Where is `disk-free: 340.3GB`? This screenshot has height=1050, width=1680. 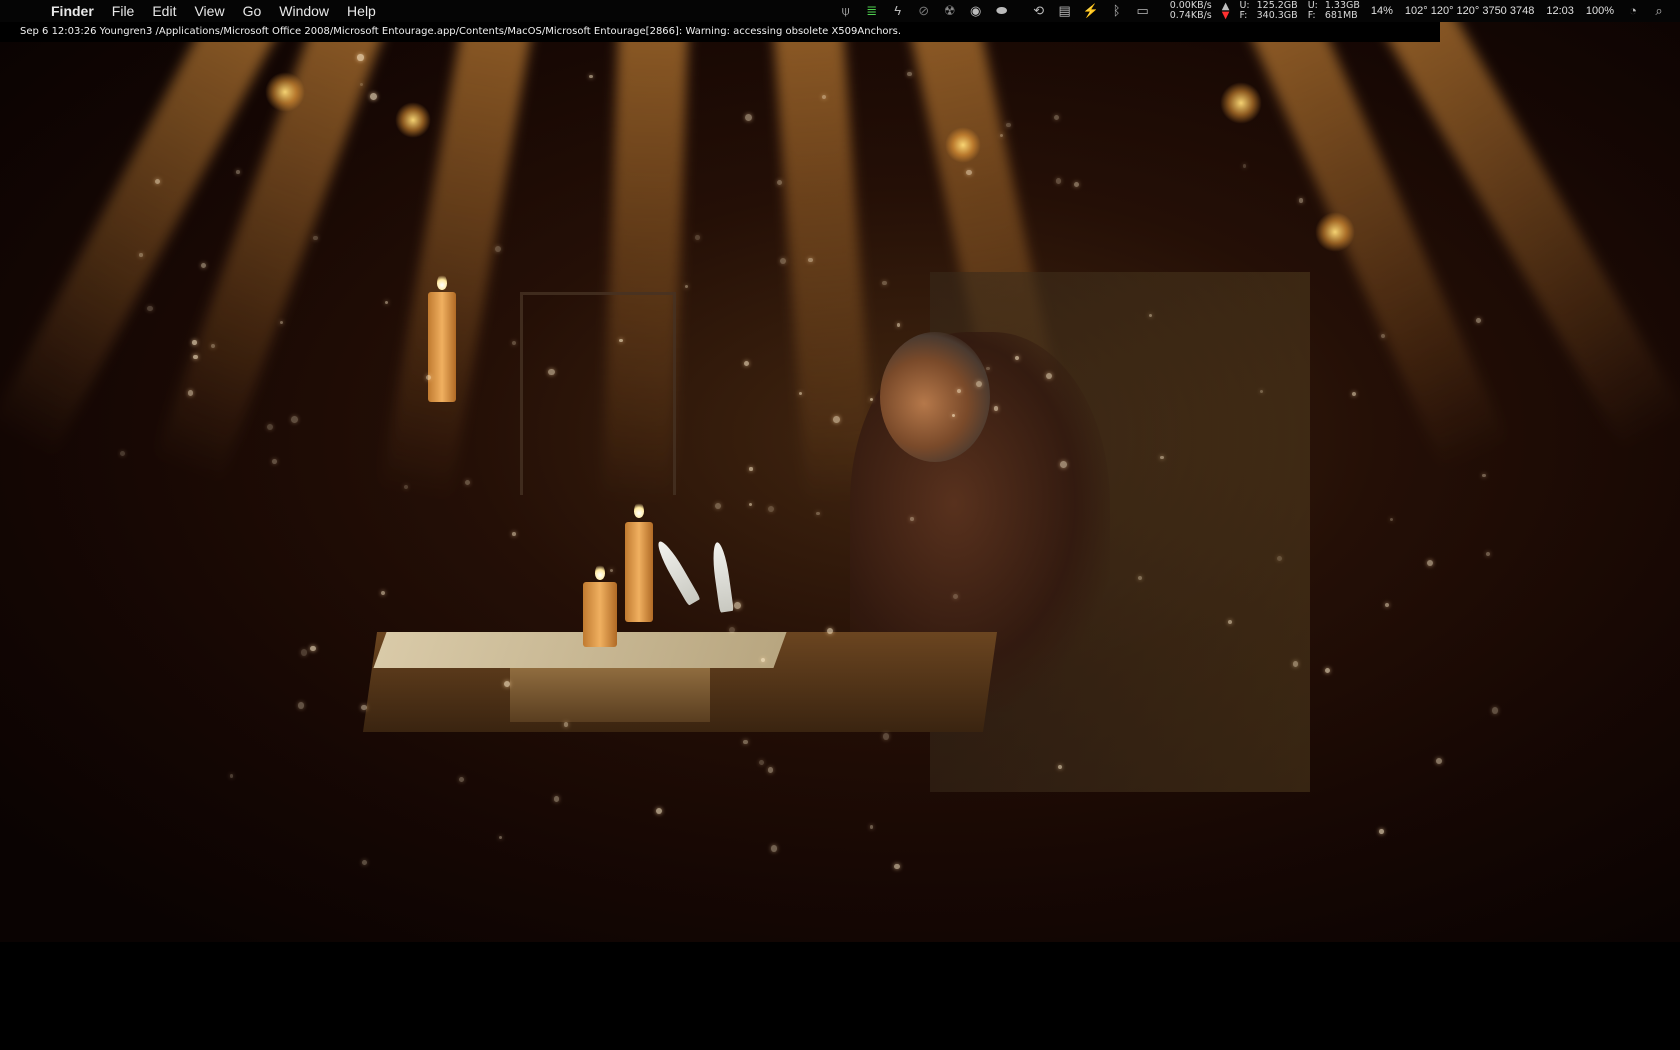 disk-free: 340.3GB is located at coordinates (1277, 15).